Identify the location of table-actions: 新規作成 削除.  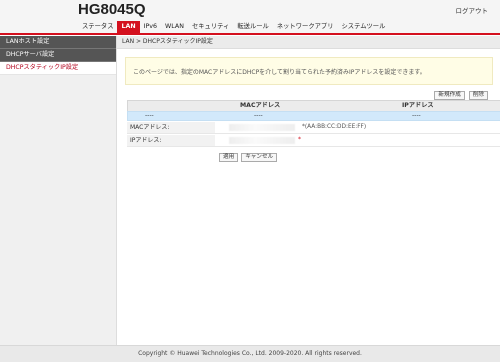
(461, 95).